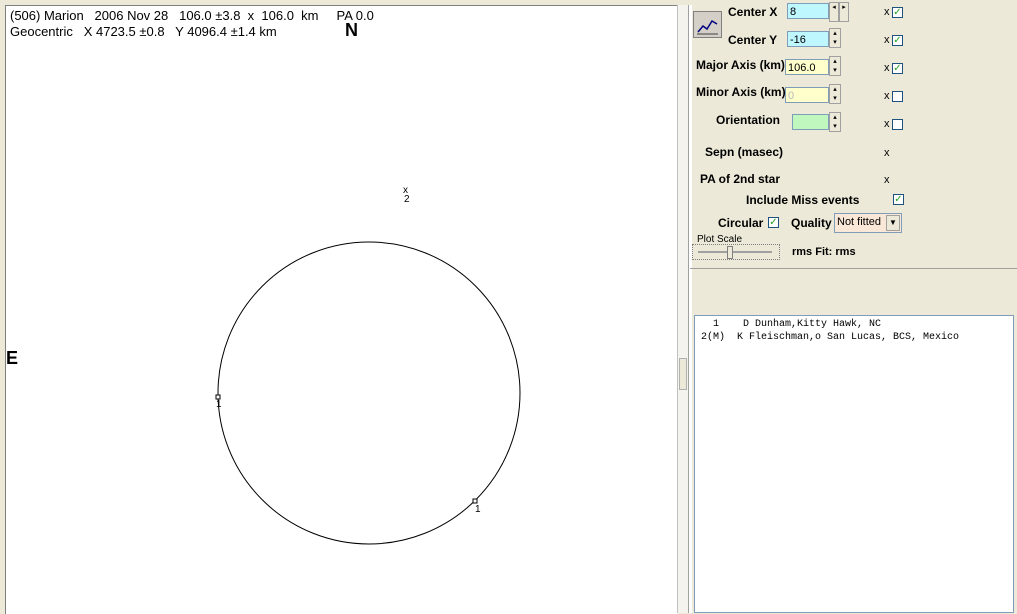 The width and height of the screenshot is (1017, 614). I want to click on center-y-spinner: ▴ ▾, so click(835, 38).